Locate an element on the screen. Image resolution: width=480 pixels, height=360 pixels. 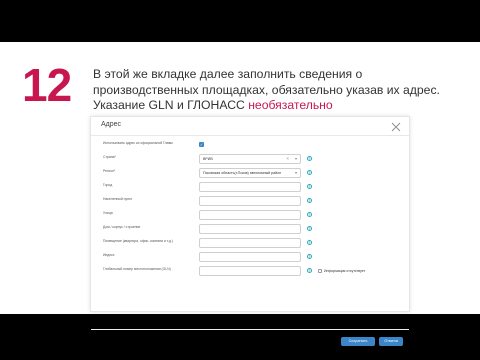
field-label: Глобальный номер местоположения (GLN) is located at coordinates (137, 269).